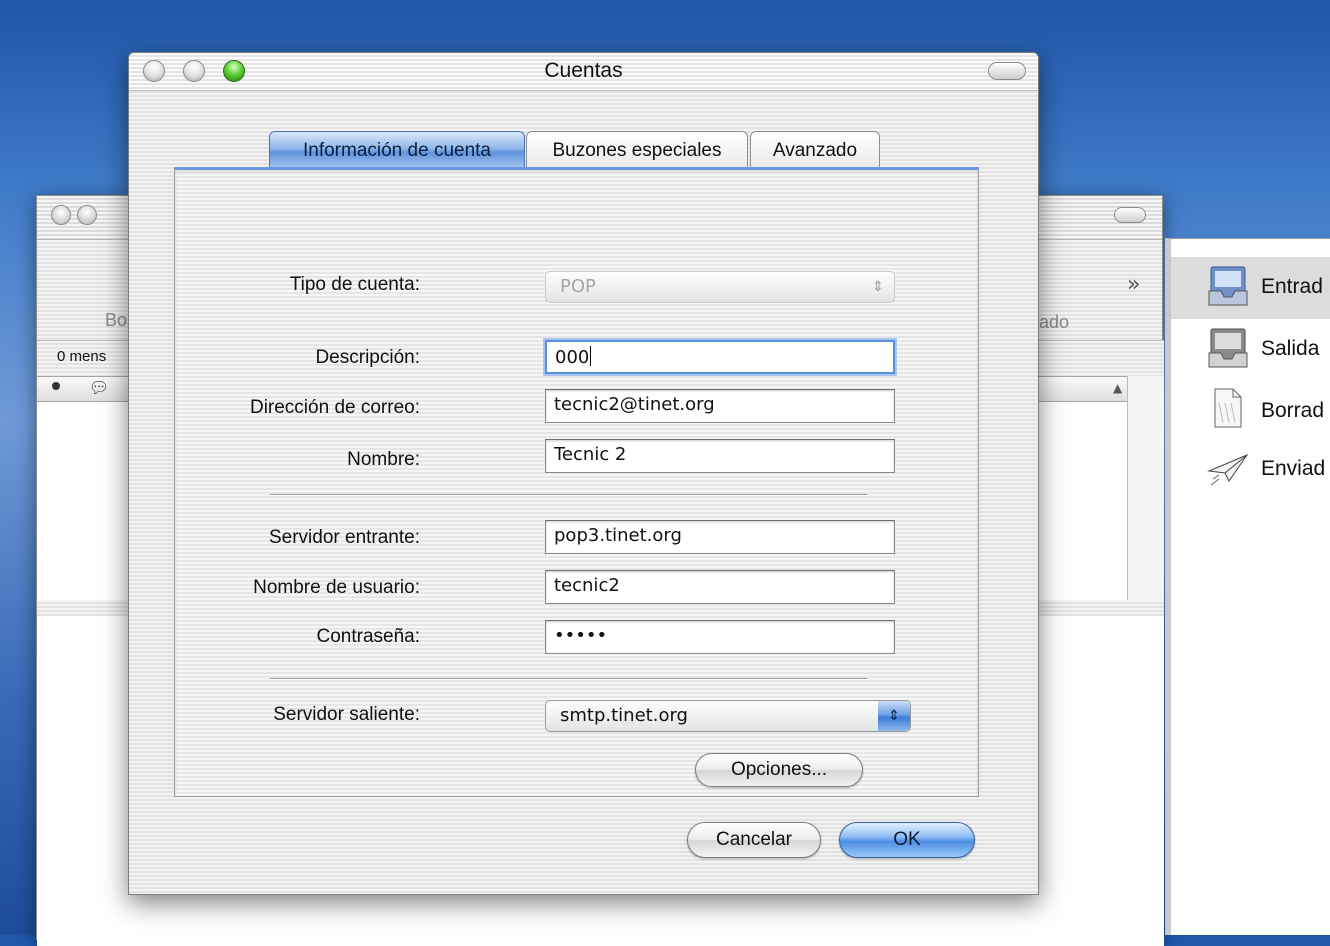  I want to click on account-type-popup: POP ⇕, so click(720, 287).